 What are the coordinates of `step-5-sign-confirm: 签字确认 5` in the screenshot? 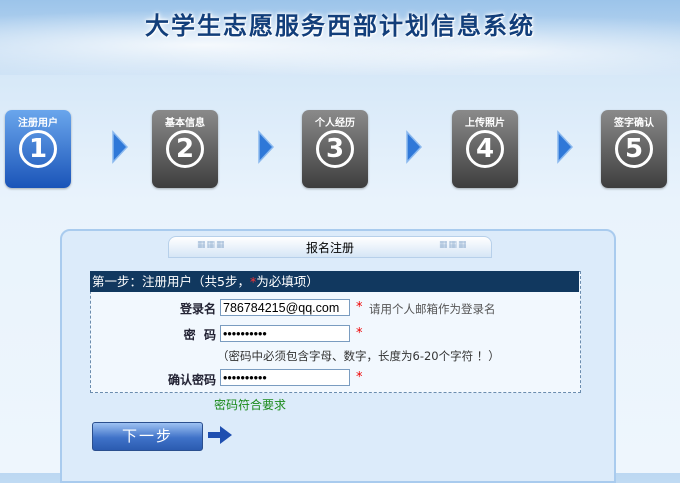 It's located at (634, 149).